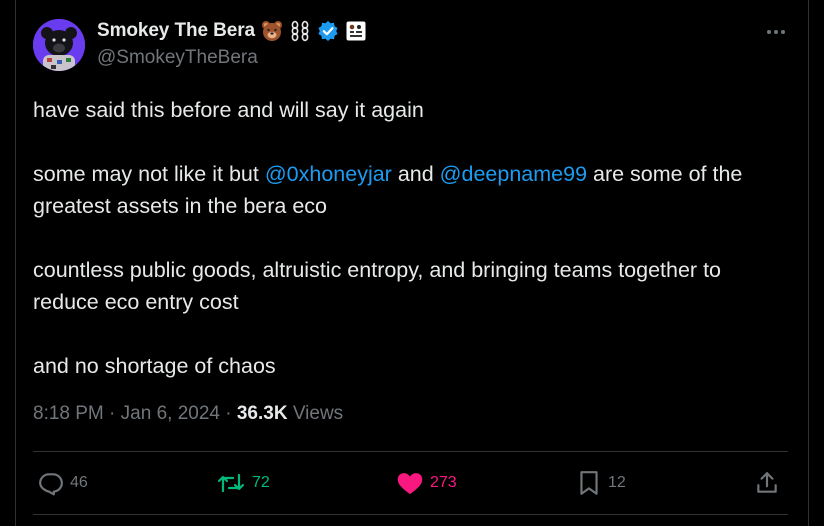 This screenshot has height=526, width=824. Describe the element at coordinates (51, 484) in the screenshot. I see `reply-icon` at that location.